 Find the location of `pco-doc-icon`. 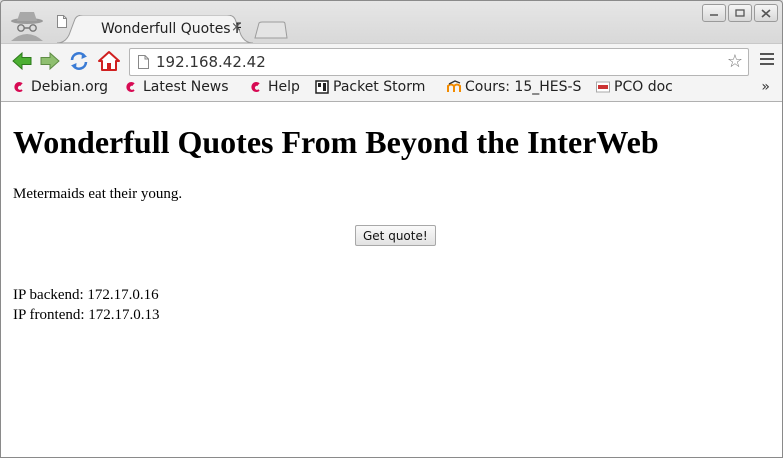

pco-doc-icon is located at coordinates (603, 87).